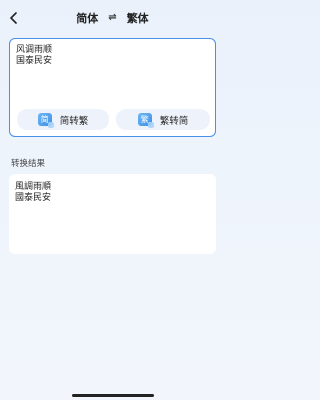 This screenshot has width=320, height=400. Describe the element at coordinates (74, 121) in the screenshot. I see `s2t-button-label: 简转繁` at that location.